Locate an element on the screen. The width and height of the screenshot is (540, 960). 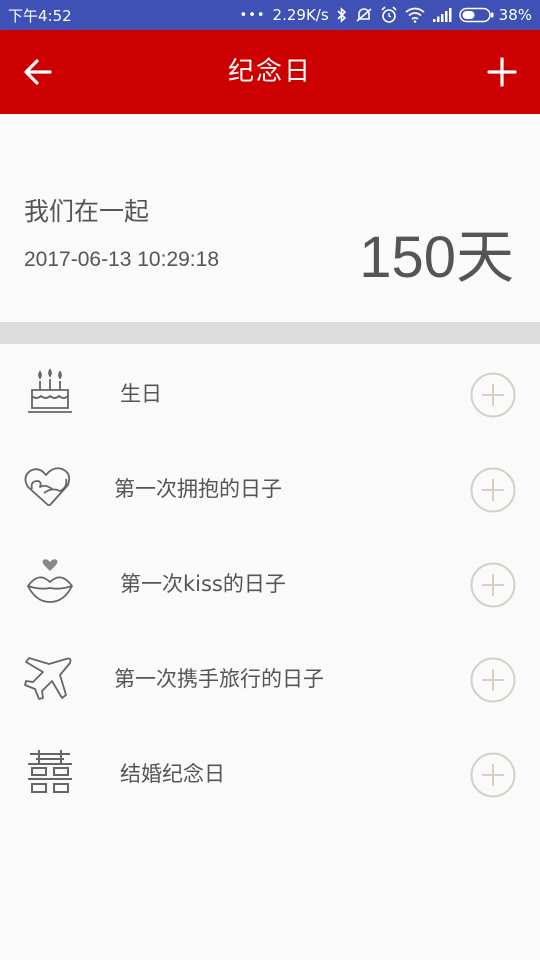
list-item-label: 结婚纪念日 is located at coordinates (172, 774).